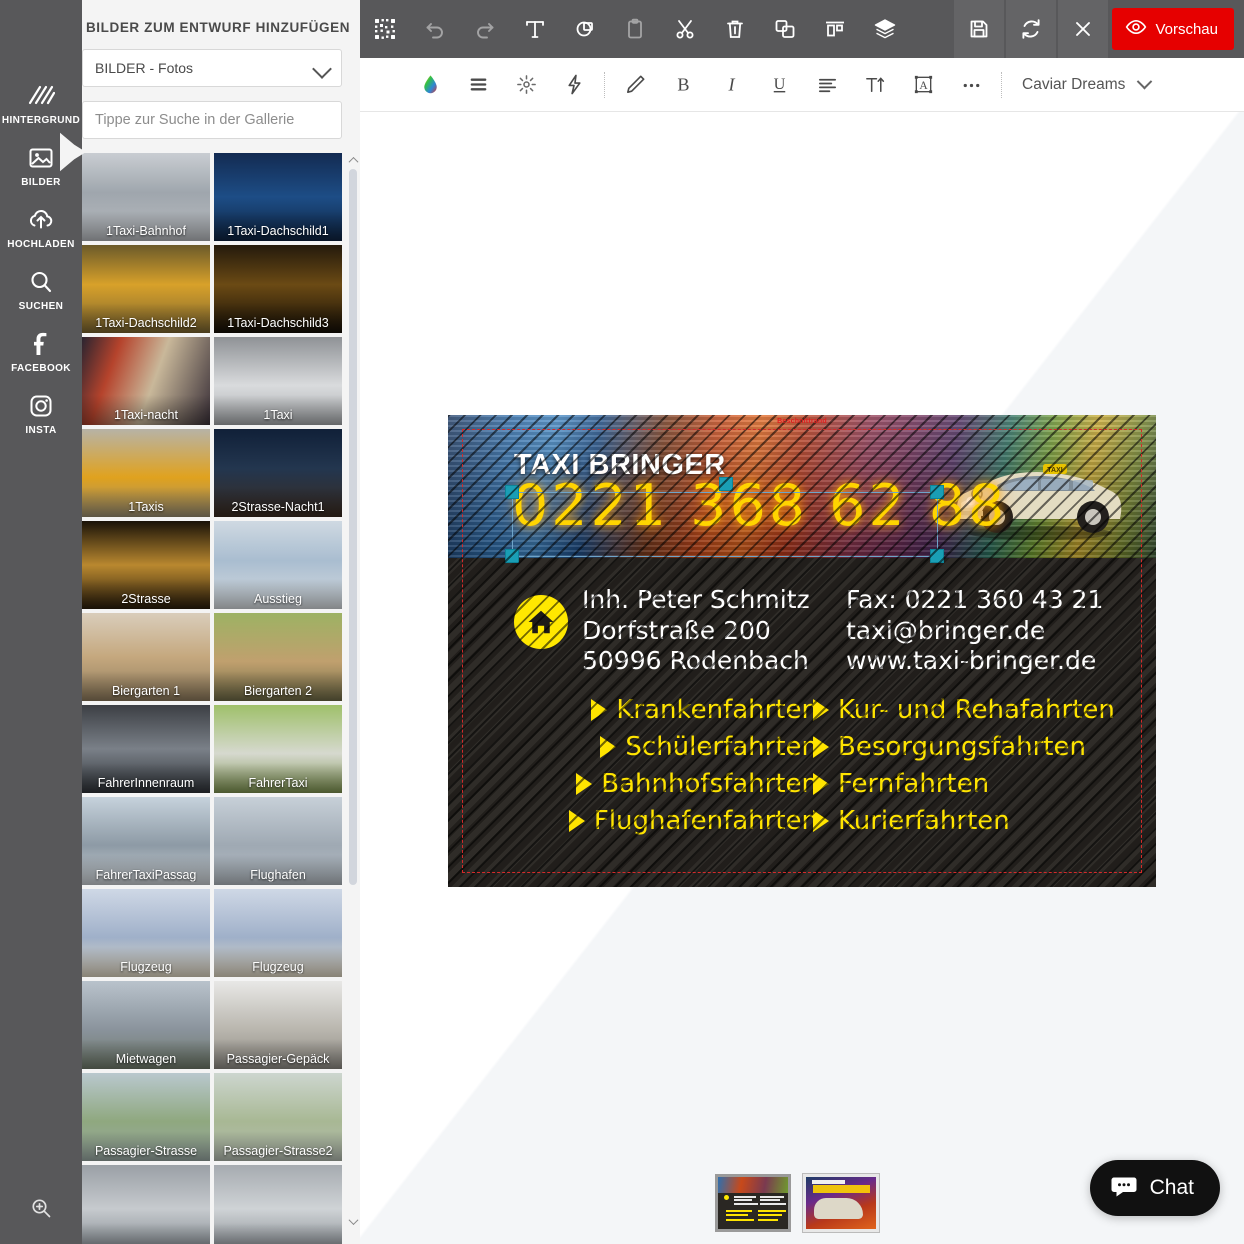 This screenshot has height=1244, width=1244. Describe the element at coordinates (146, 507) in the screenshot. I see `gallery-thumbnail-caption: 1Taxis` at that location.